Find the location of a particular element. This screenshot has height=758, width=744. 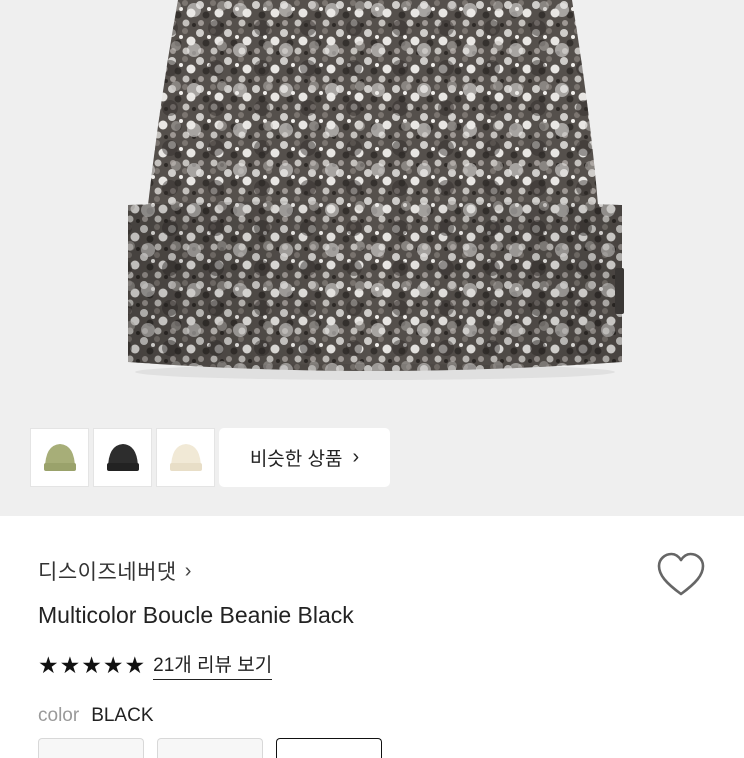

cream-beanie-icon is located at coordinates (185, 457).